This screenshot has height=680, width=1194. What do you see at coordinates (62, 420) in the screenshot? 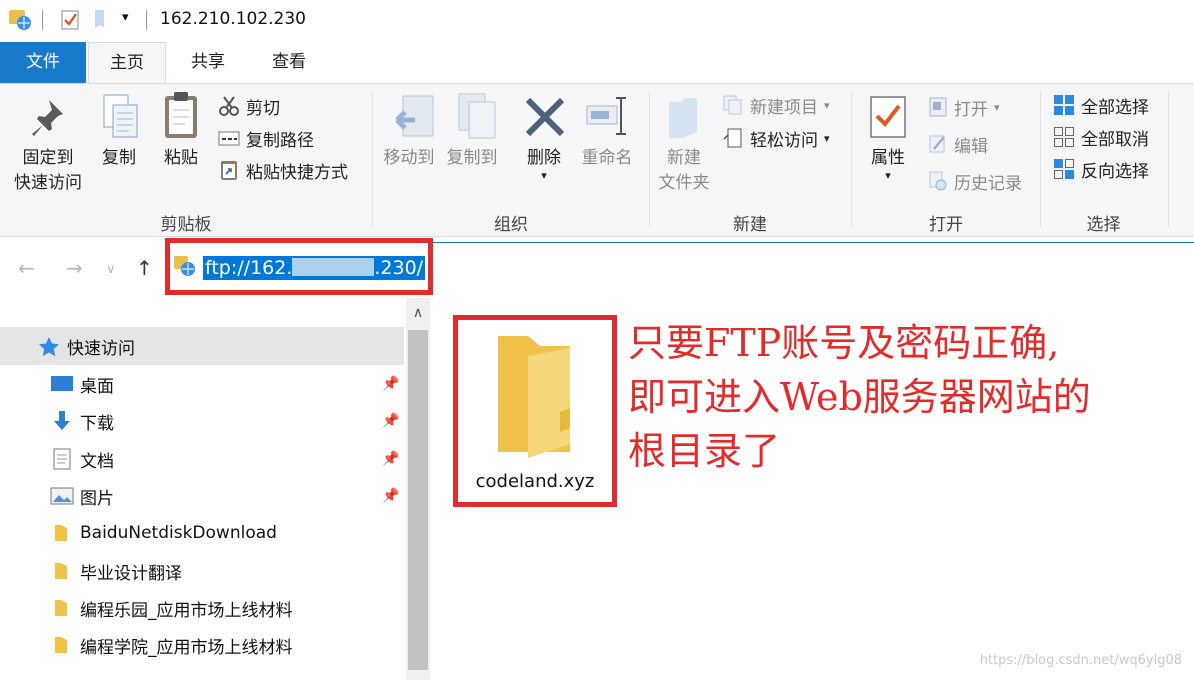
I see `download-arrow-icon` at bounding box center [62, 420].